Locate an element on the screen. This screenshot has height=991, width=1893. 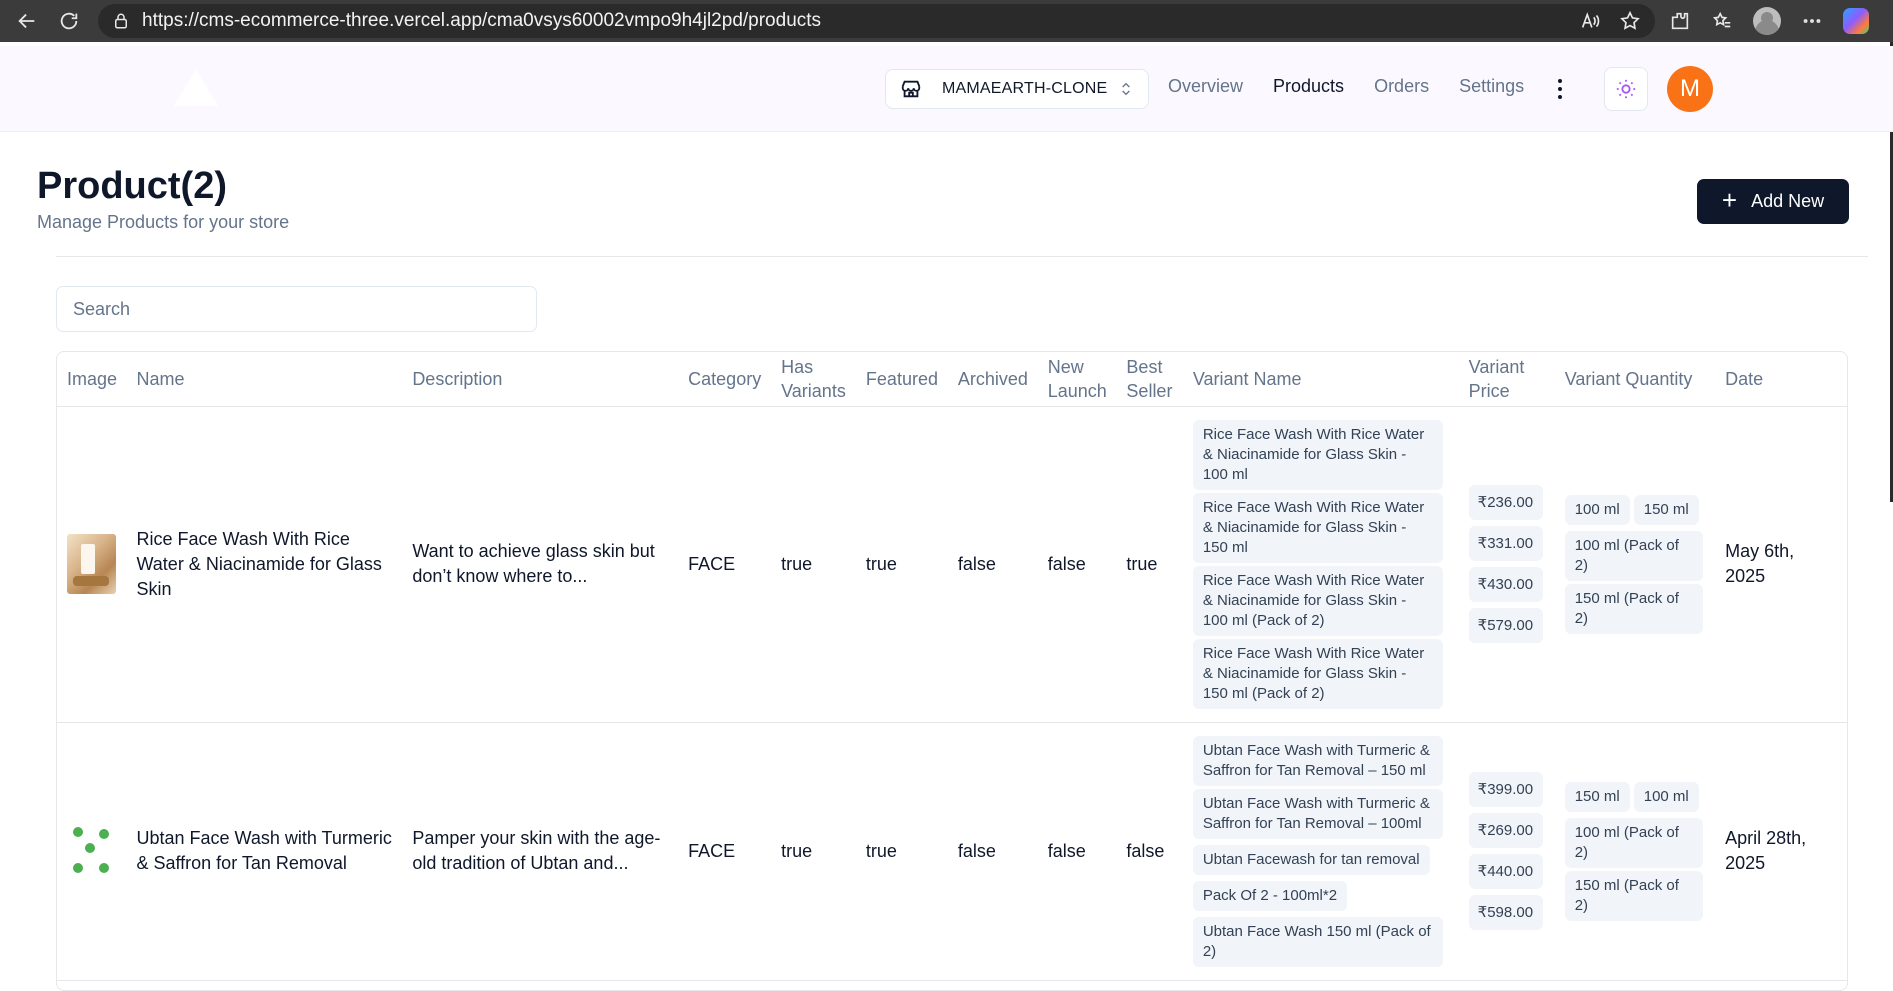
more-icon is located at coordinates (1812, 21).